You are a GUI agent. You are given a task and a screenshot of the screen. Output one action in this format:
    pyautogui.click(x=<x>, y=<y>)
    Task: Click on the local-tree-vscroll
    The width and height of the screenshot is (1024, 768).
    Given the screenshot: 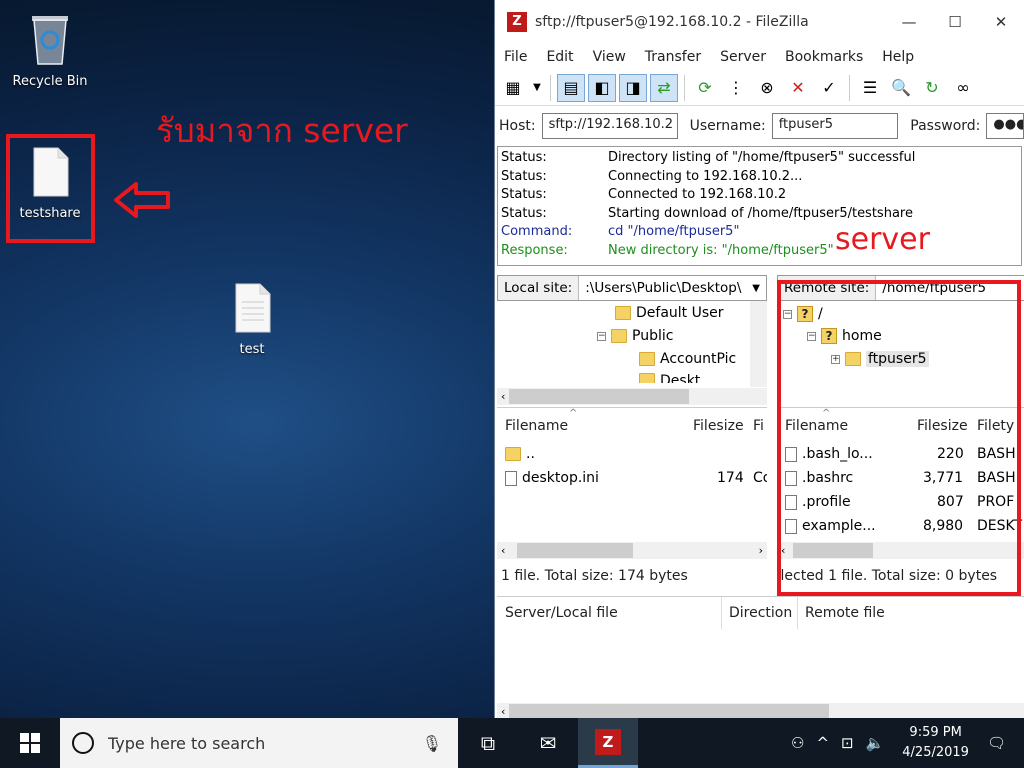 What is the action you would take?
    pyautogui.click(x=758, y=344)
    